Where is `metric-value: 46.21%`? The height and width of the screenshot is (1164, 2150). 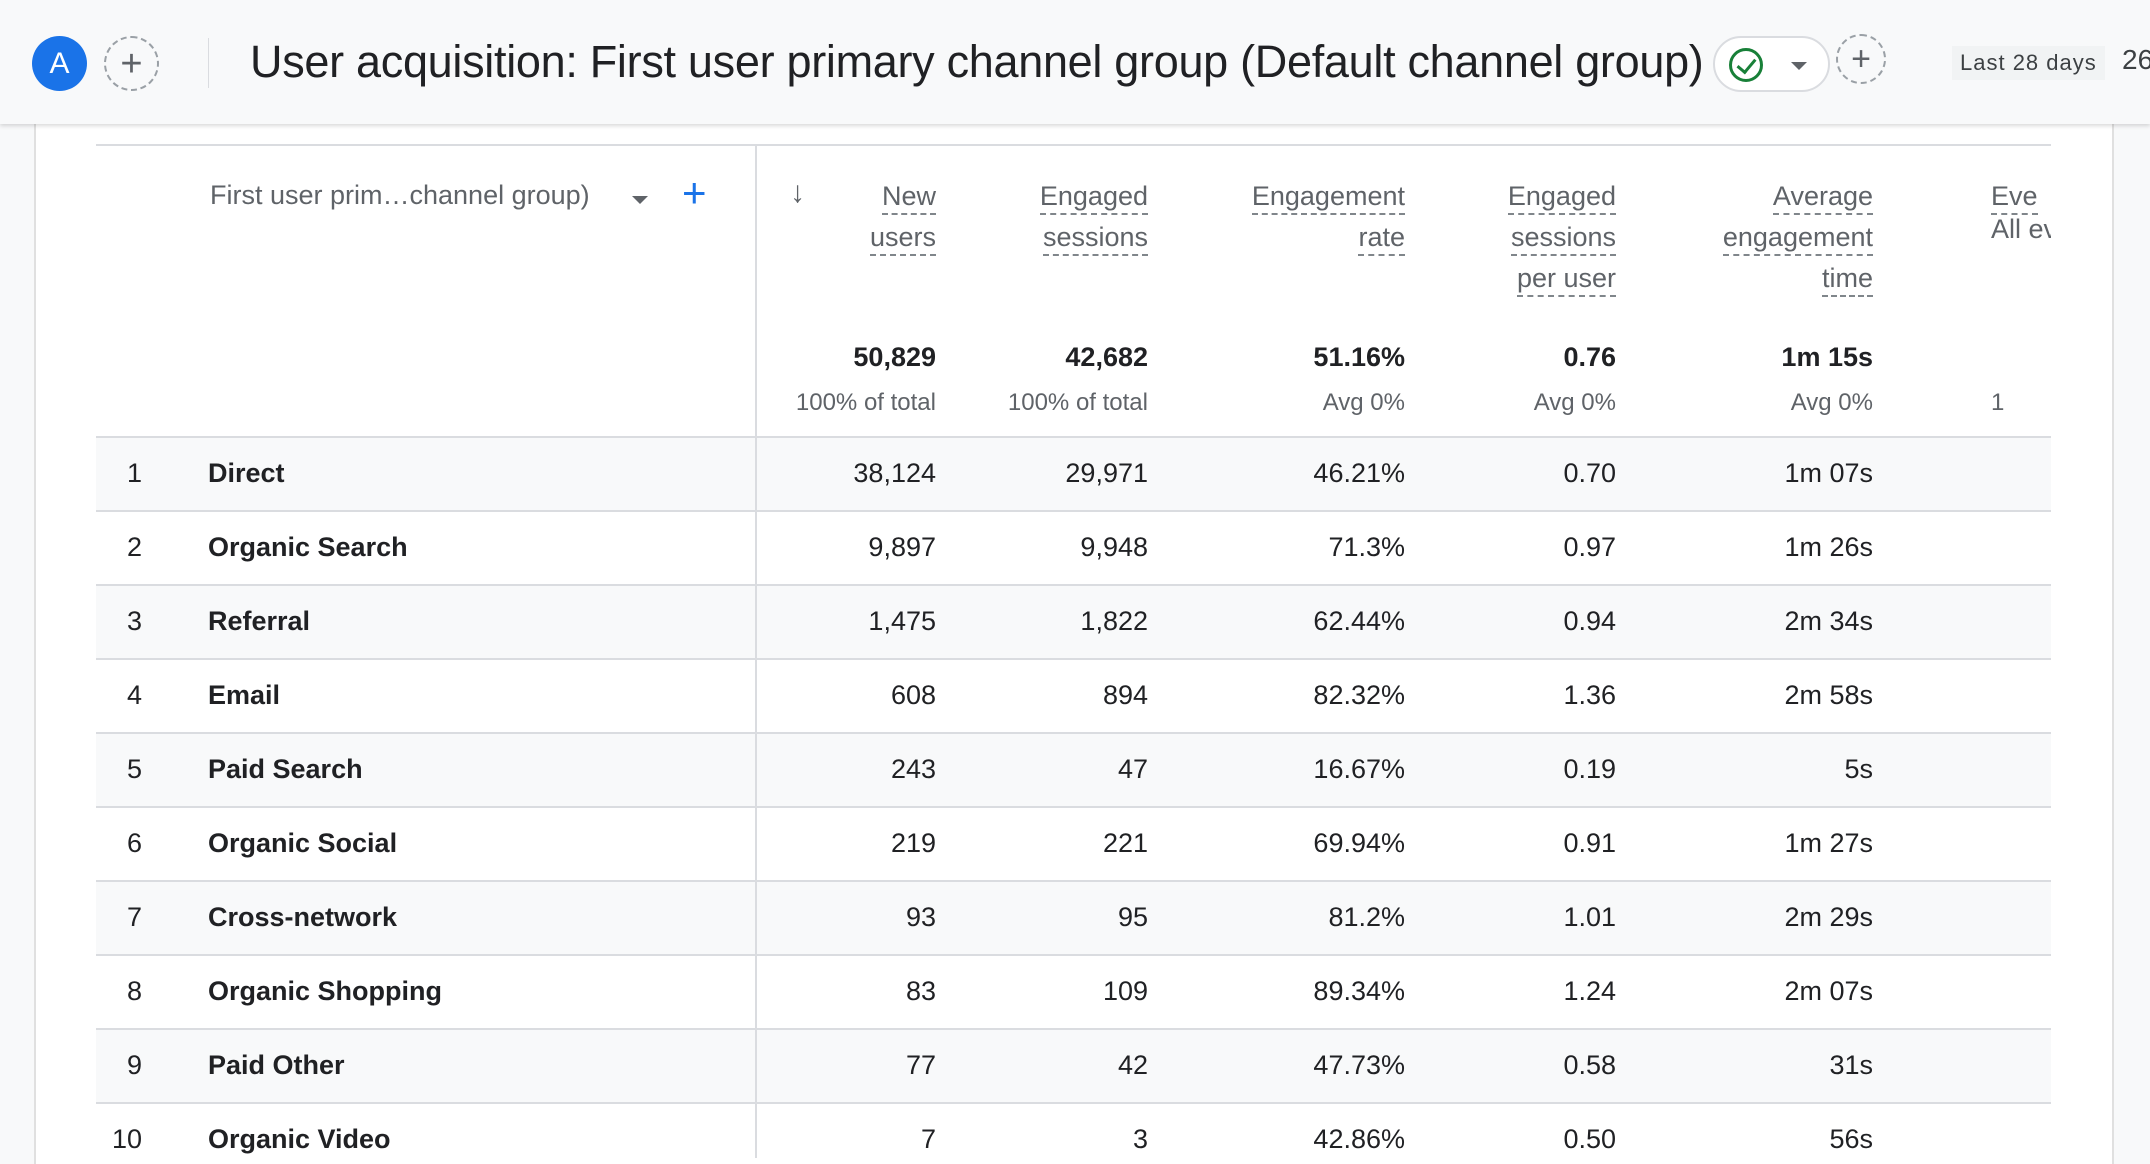
metric-value: 46.21% is located at coordinates (1359, 473).